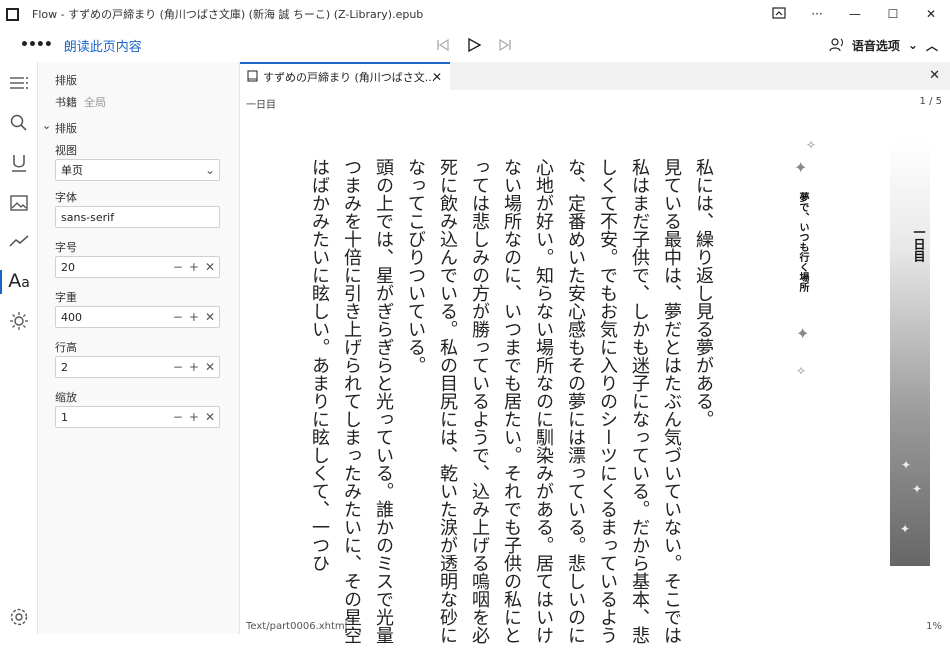 Image resolution: width=950 pixels, height=658 pixels. Describe the element at coordinates (66, 102) in the screenshot. I see `scope-book-tab: 书籍` at that location.